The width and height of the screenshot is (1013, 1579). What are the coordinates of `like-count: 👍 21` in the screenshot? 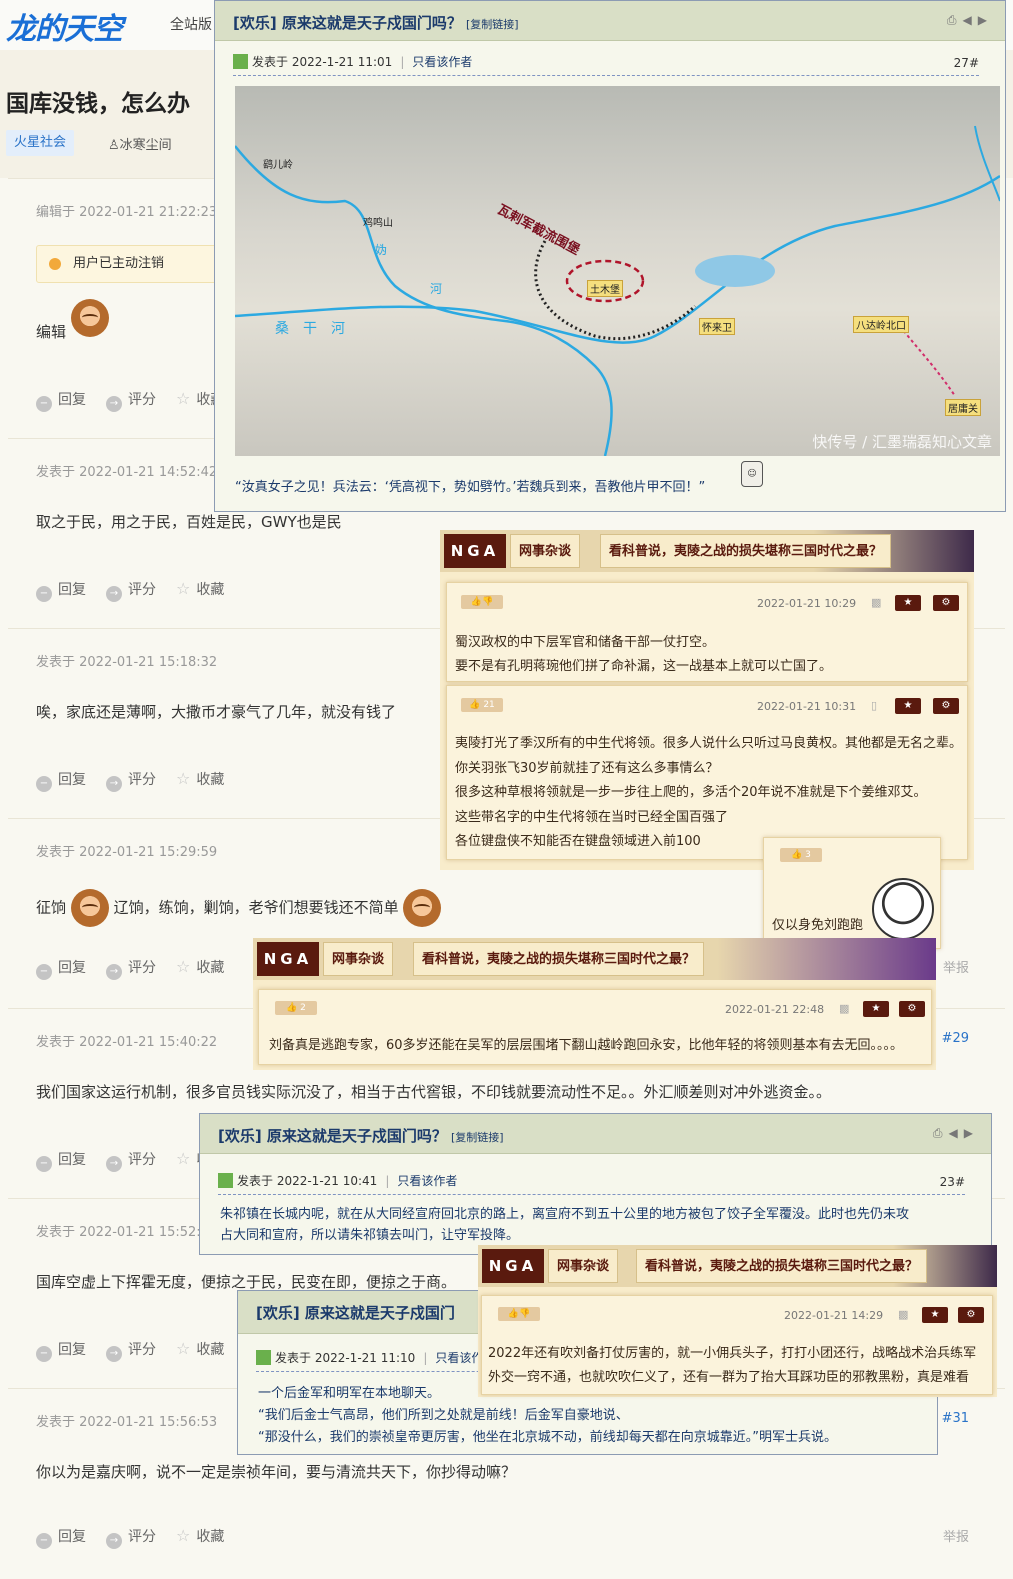 It's located at (482, 705).